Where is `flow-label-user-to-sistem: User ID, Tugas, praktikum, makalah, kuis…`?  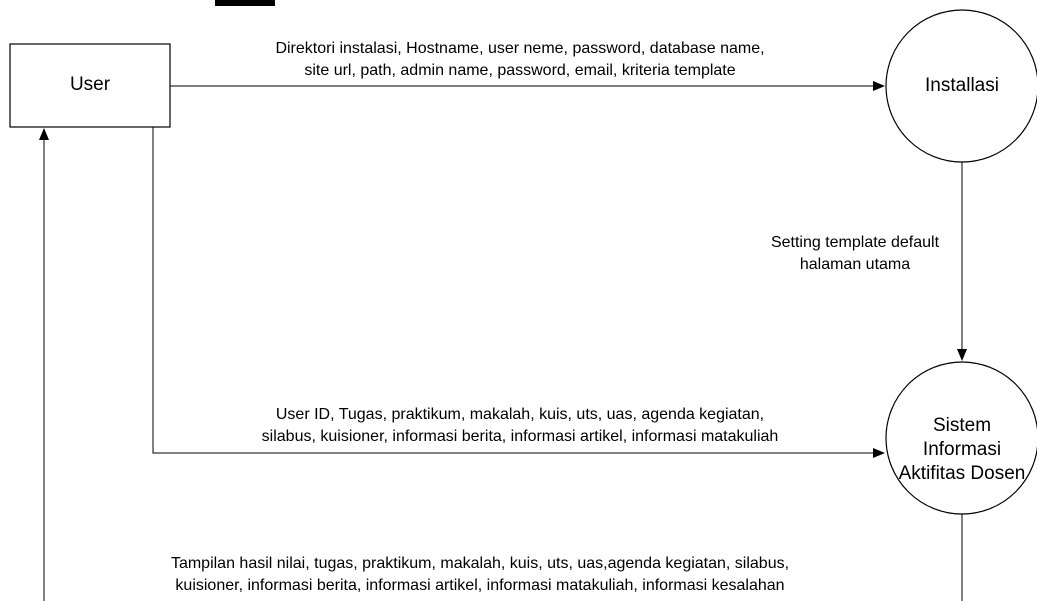
flow-label-user-to-sistem: User ID, Tugas, praktikum, makalah, kuis… is located at coordinates (520, 425).